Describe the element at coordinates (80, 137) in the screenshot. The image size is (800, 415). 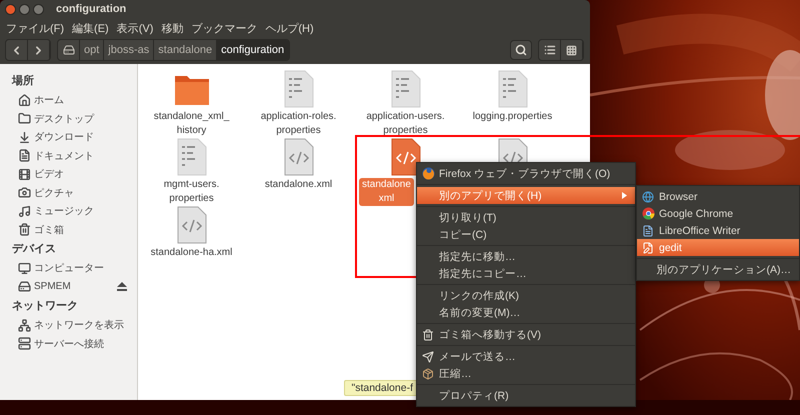
I see `sidebar-item: ダウンロード` at that location.